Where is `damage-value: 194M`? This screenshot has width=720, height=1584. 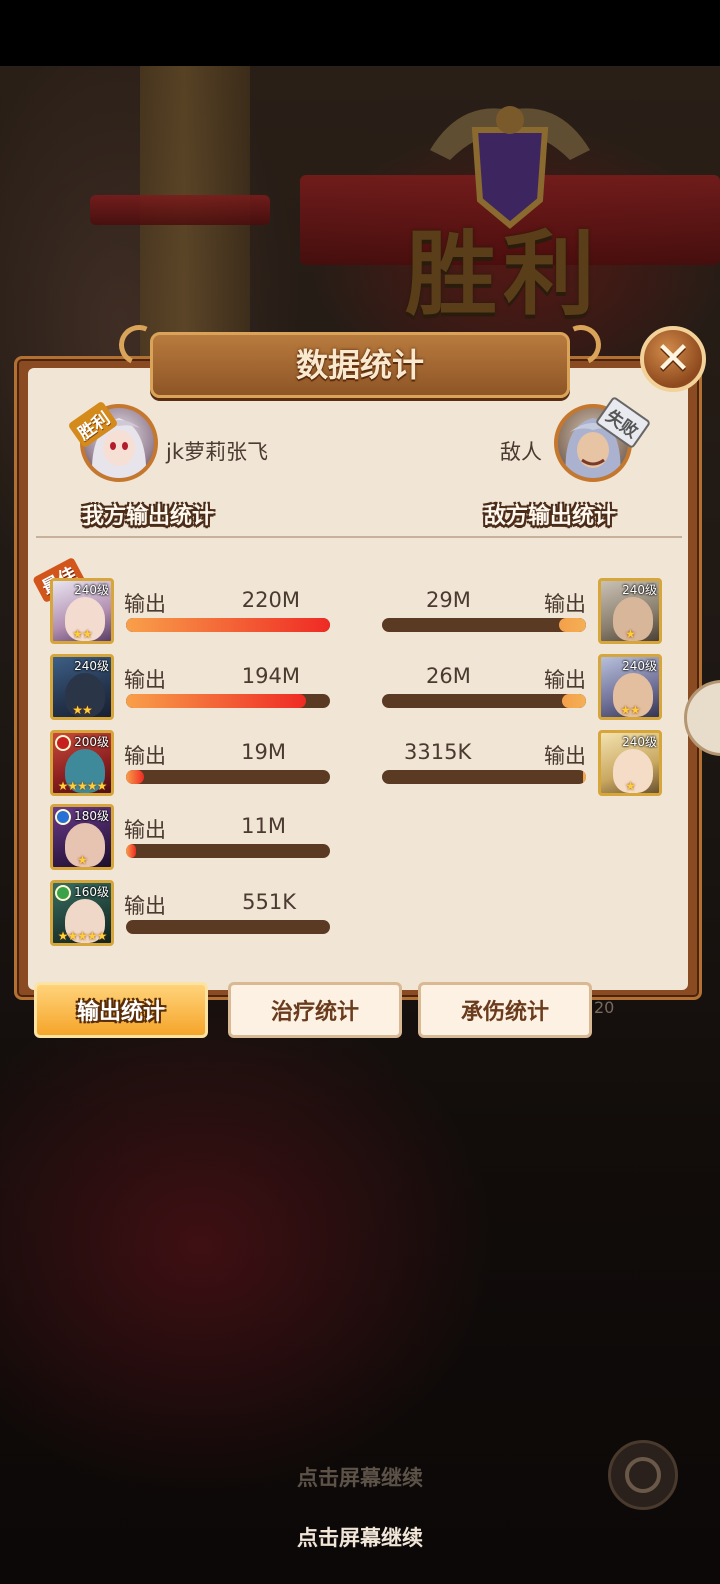
damage-value: 194M is located at coordinates (270, 676).